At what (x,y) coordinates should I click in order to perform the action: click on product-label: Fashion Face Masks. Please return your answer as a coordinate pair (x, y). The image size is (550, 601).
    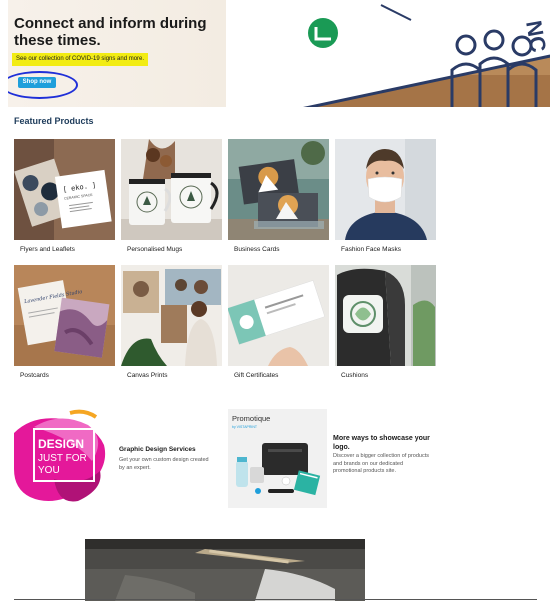
    Looking at the image, I should click on (388, 250).